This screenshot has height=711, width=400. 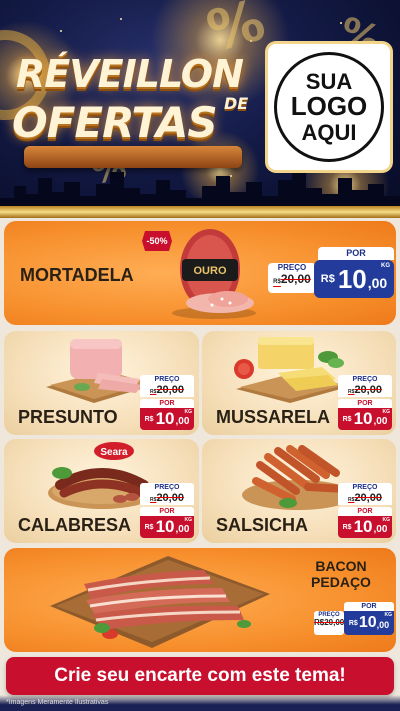 What do you see at coordinates (329, 82) in the screenshot?
I see `logo-text-1: SUA` at bounding box center [329, 82].